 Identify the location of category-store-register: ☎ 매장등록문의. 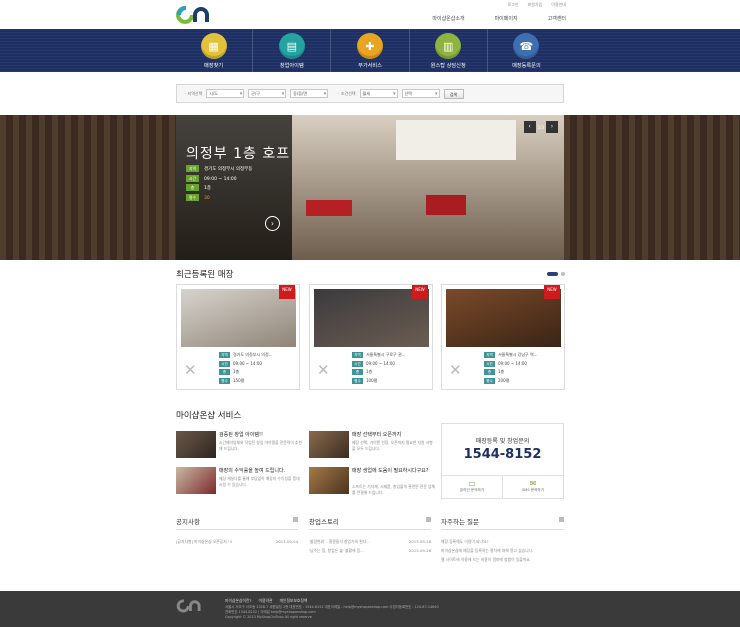
(526, 50).